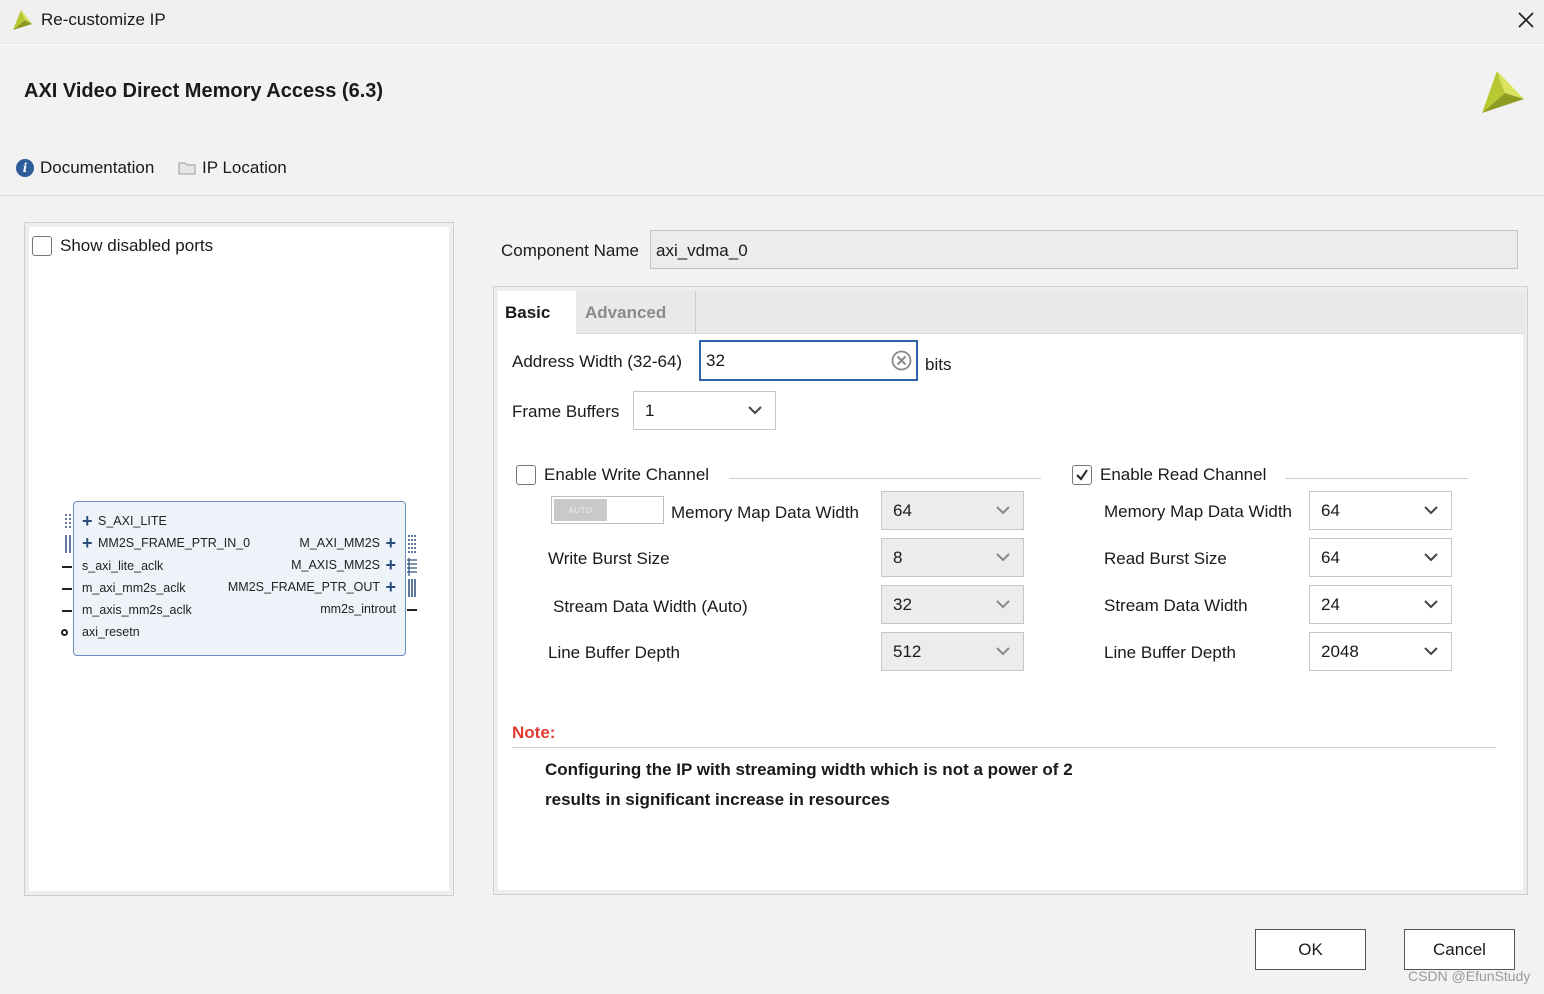 The image size is (1544, 994). Describe the element at coordinates (204, 91) in the screenshot. I see `ip-title: AXI Video Direct Memory Access (6.3)` at that location.